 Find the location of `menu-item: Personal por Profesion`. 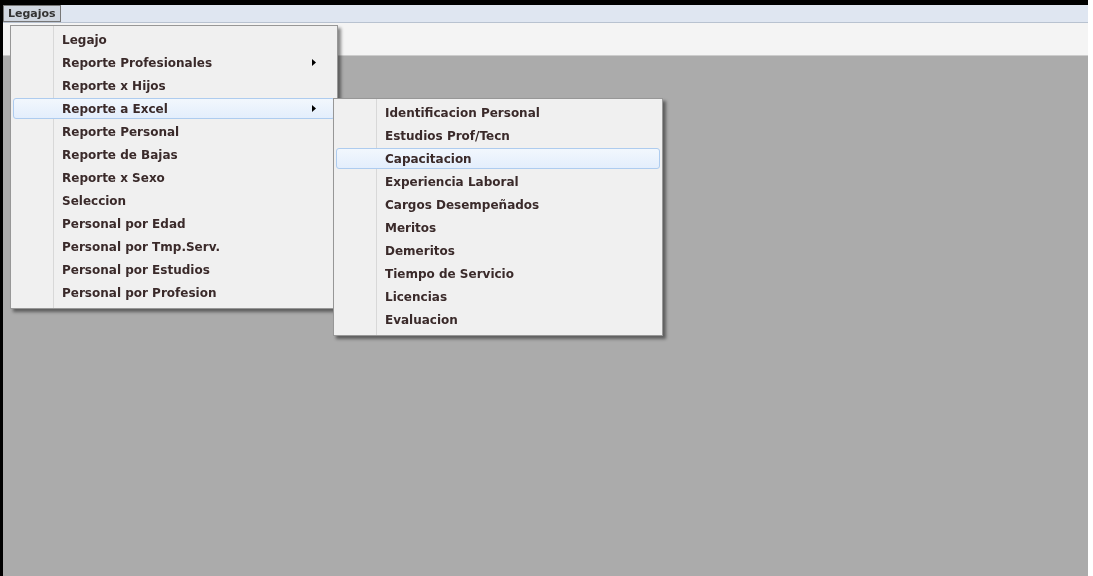

menu-item: Personal por Profesion is located at coordinates (174, 292).